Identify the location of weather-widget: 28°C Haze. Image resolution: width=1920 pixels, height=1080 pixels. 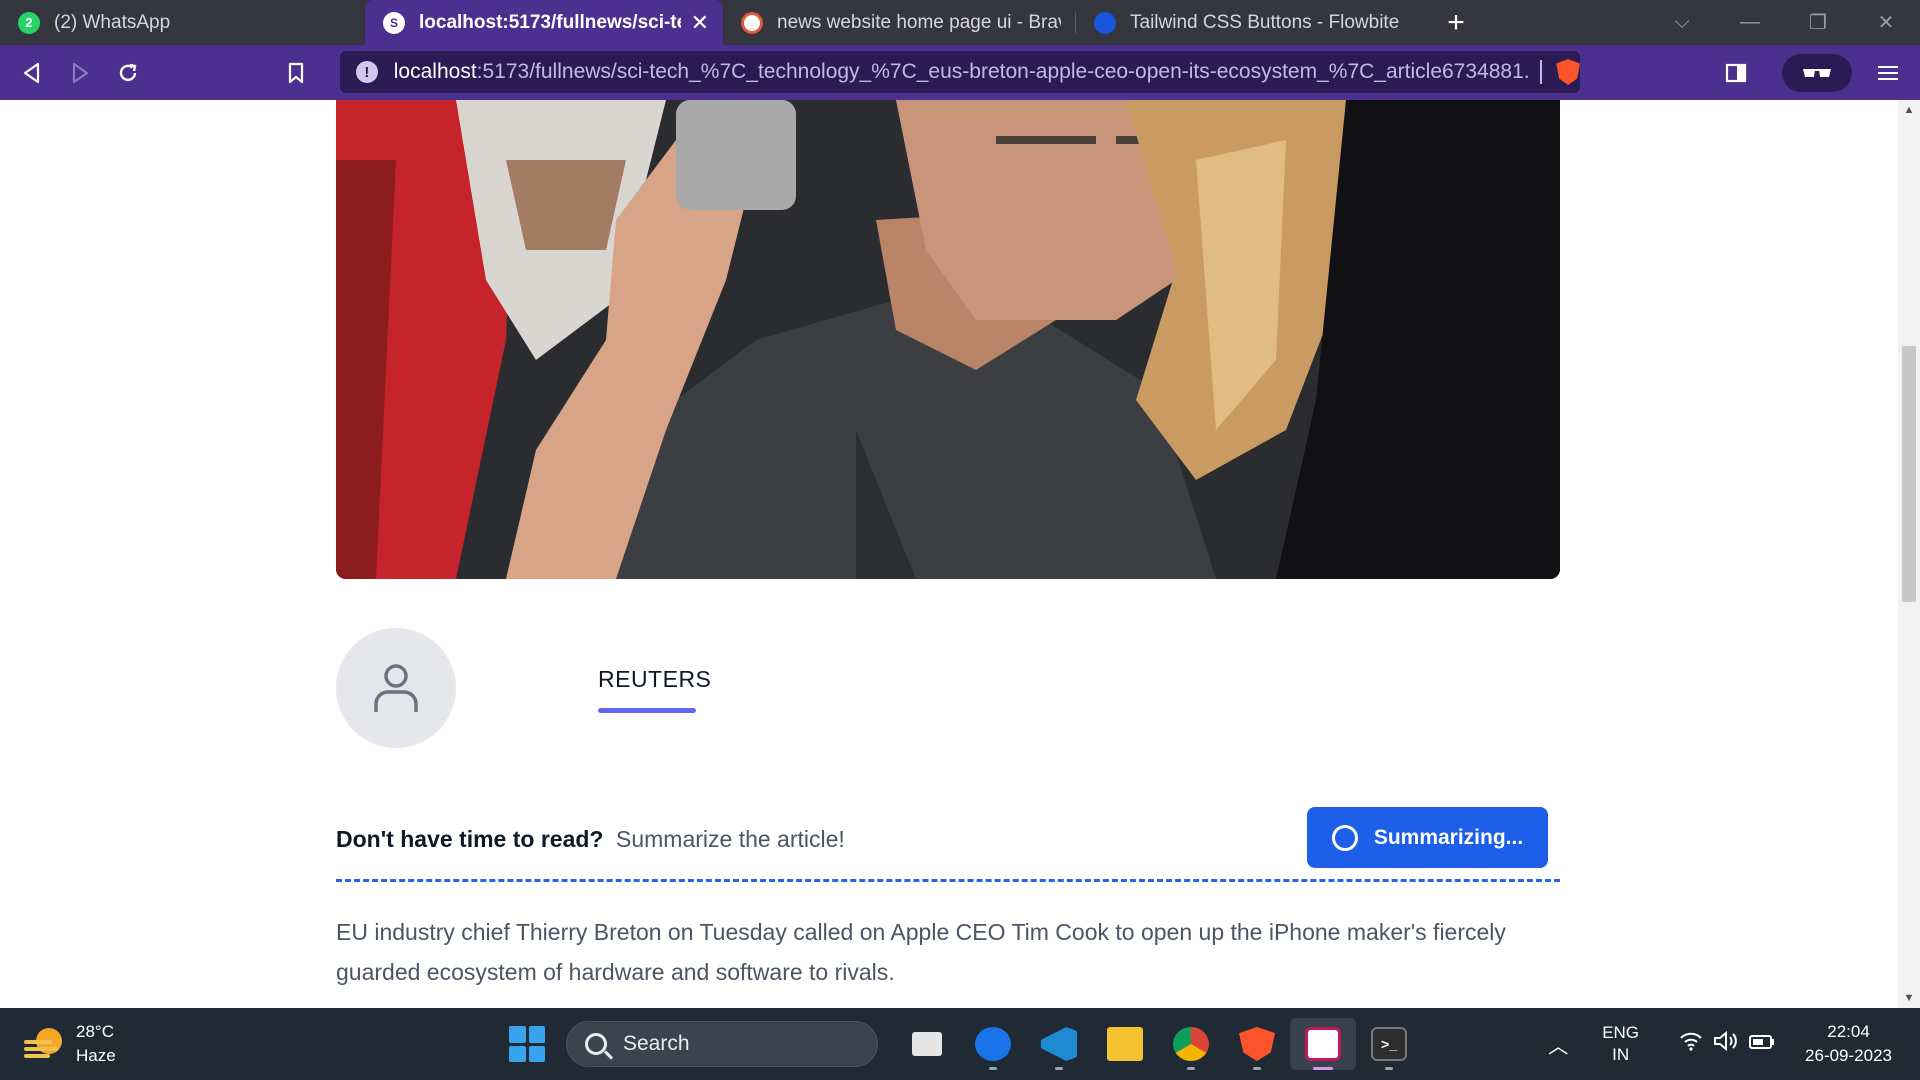
(70, 1044).